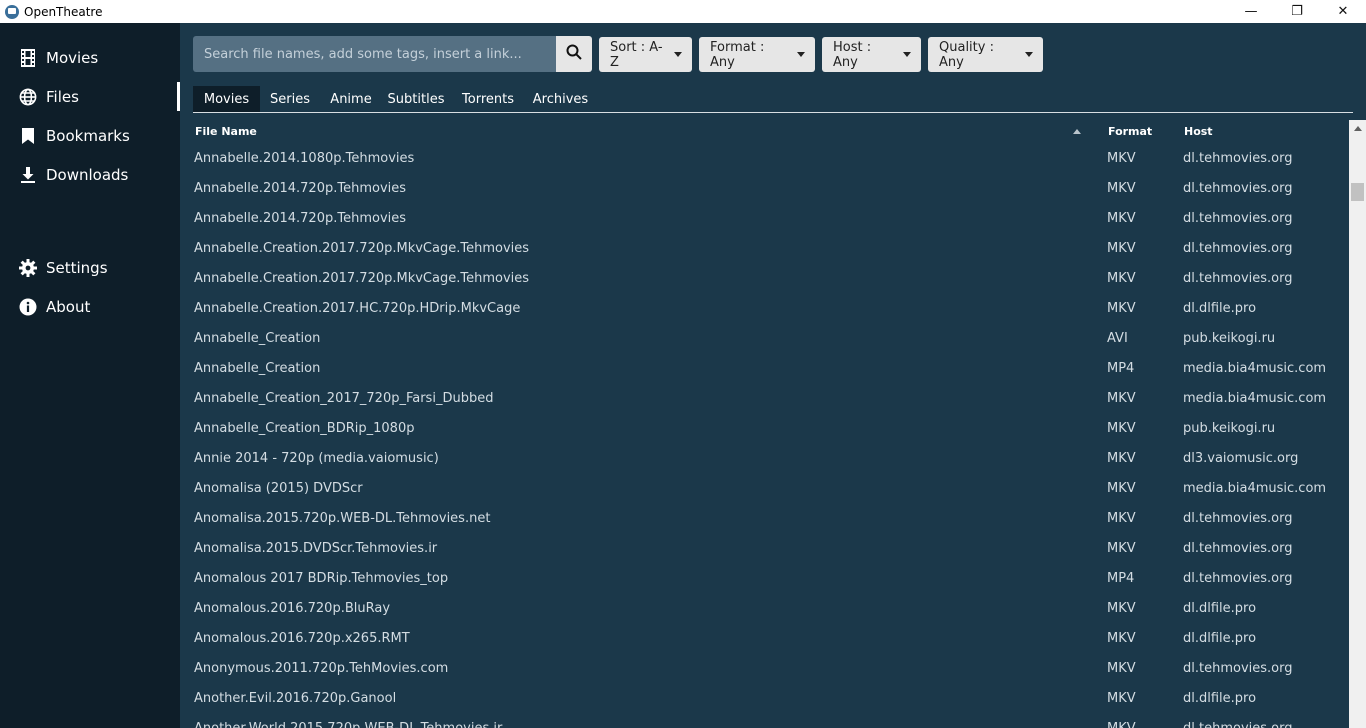  I want to click on file-name-cell: Annabelle_Creation, so click(257, 368).